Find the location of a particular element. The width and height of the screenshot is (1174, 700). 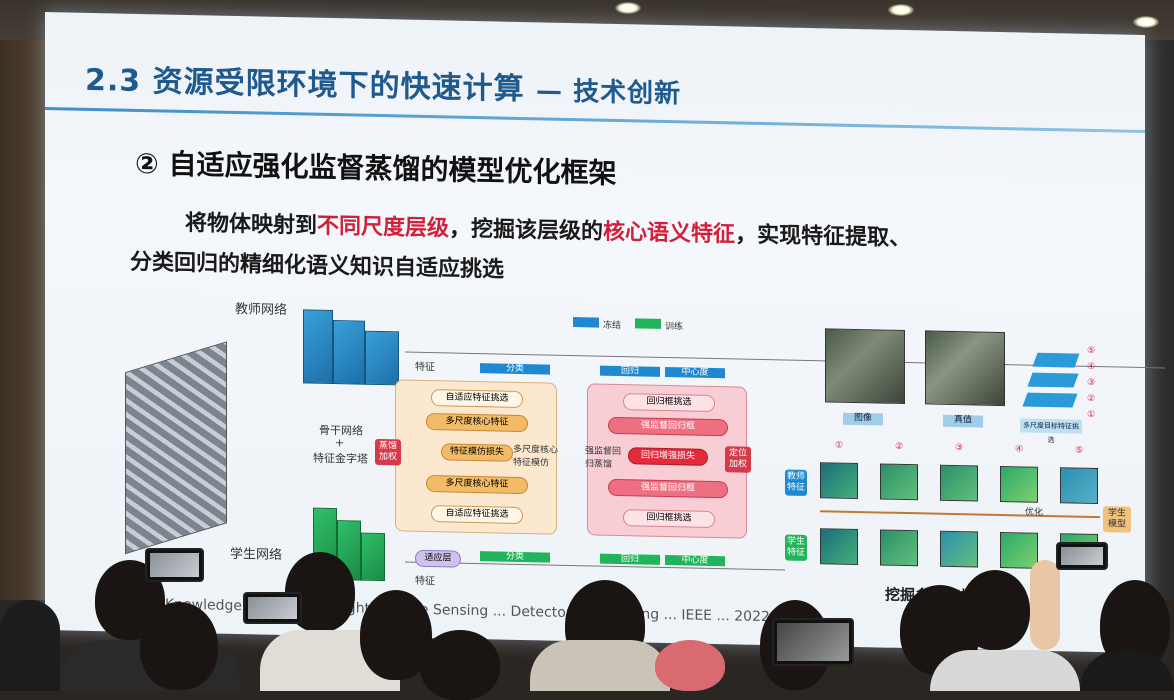

input-image-stack is located at coordinates (176, 448).